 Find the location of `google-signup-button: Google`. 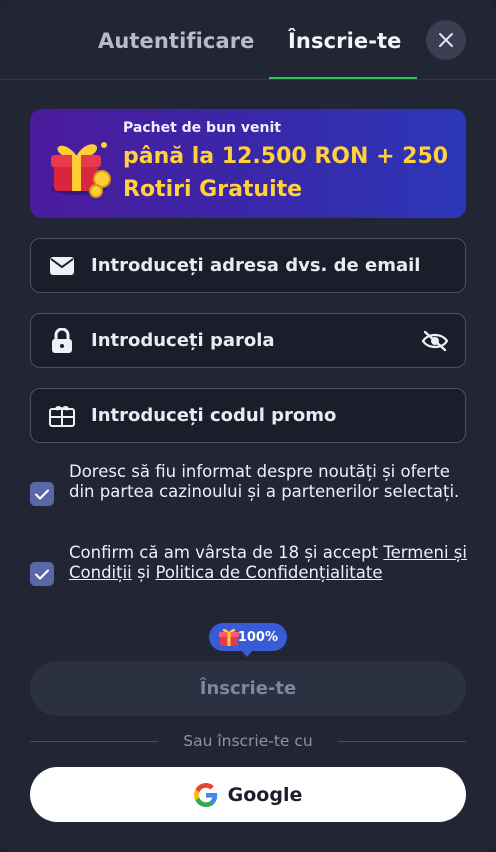

google-signup-button: Google is located at coordinates (248, 794).